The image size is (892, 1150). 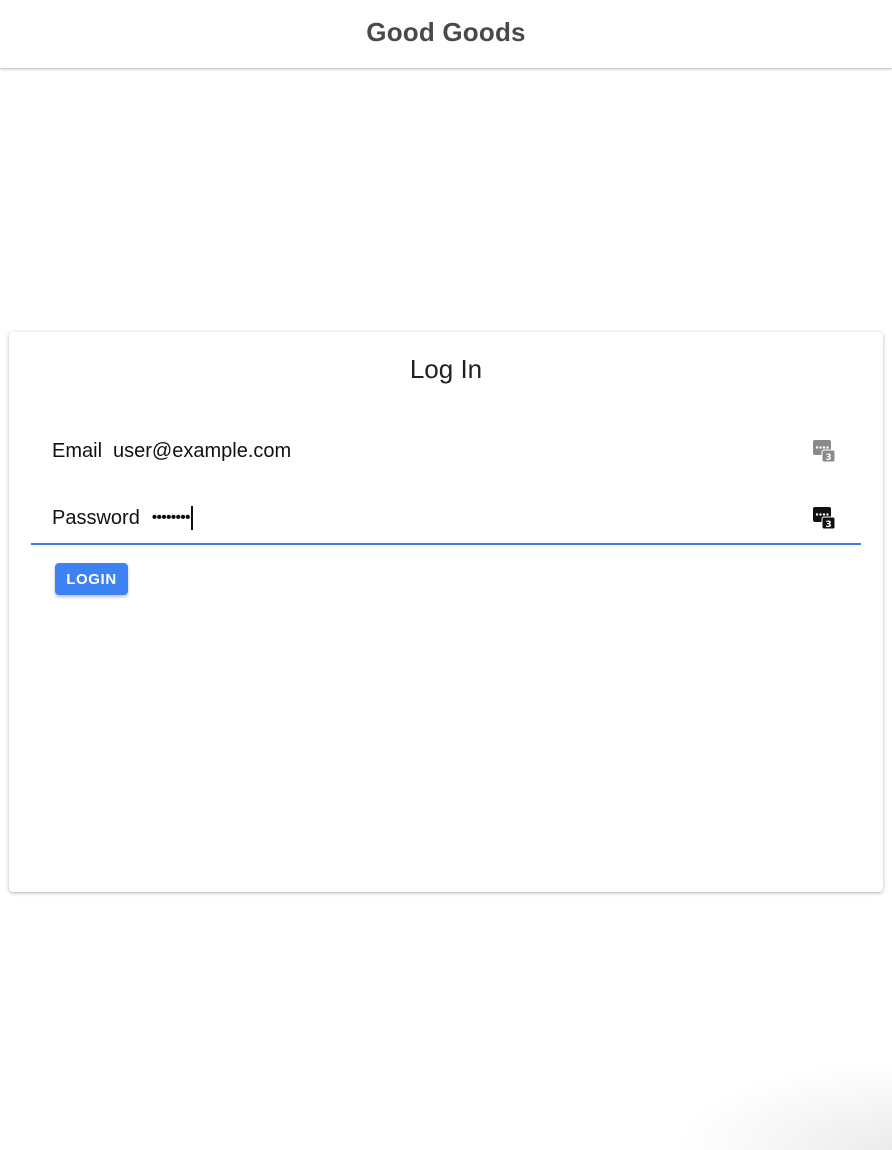 I want to click on password-label: Password, so click(x=96, y=517).